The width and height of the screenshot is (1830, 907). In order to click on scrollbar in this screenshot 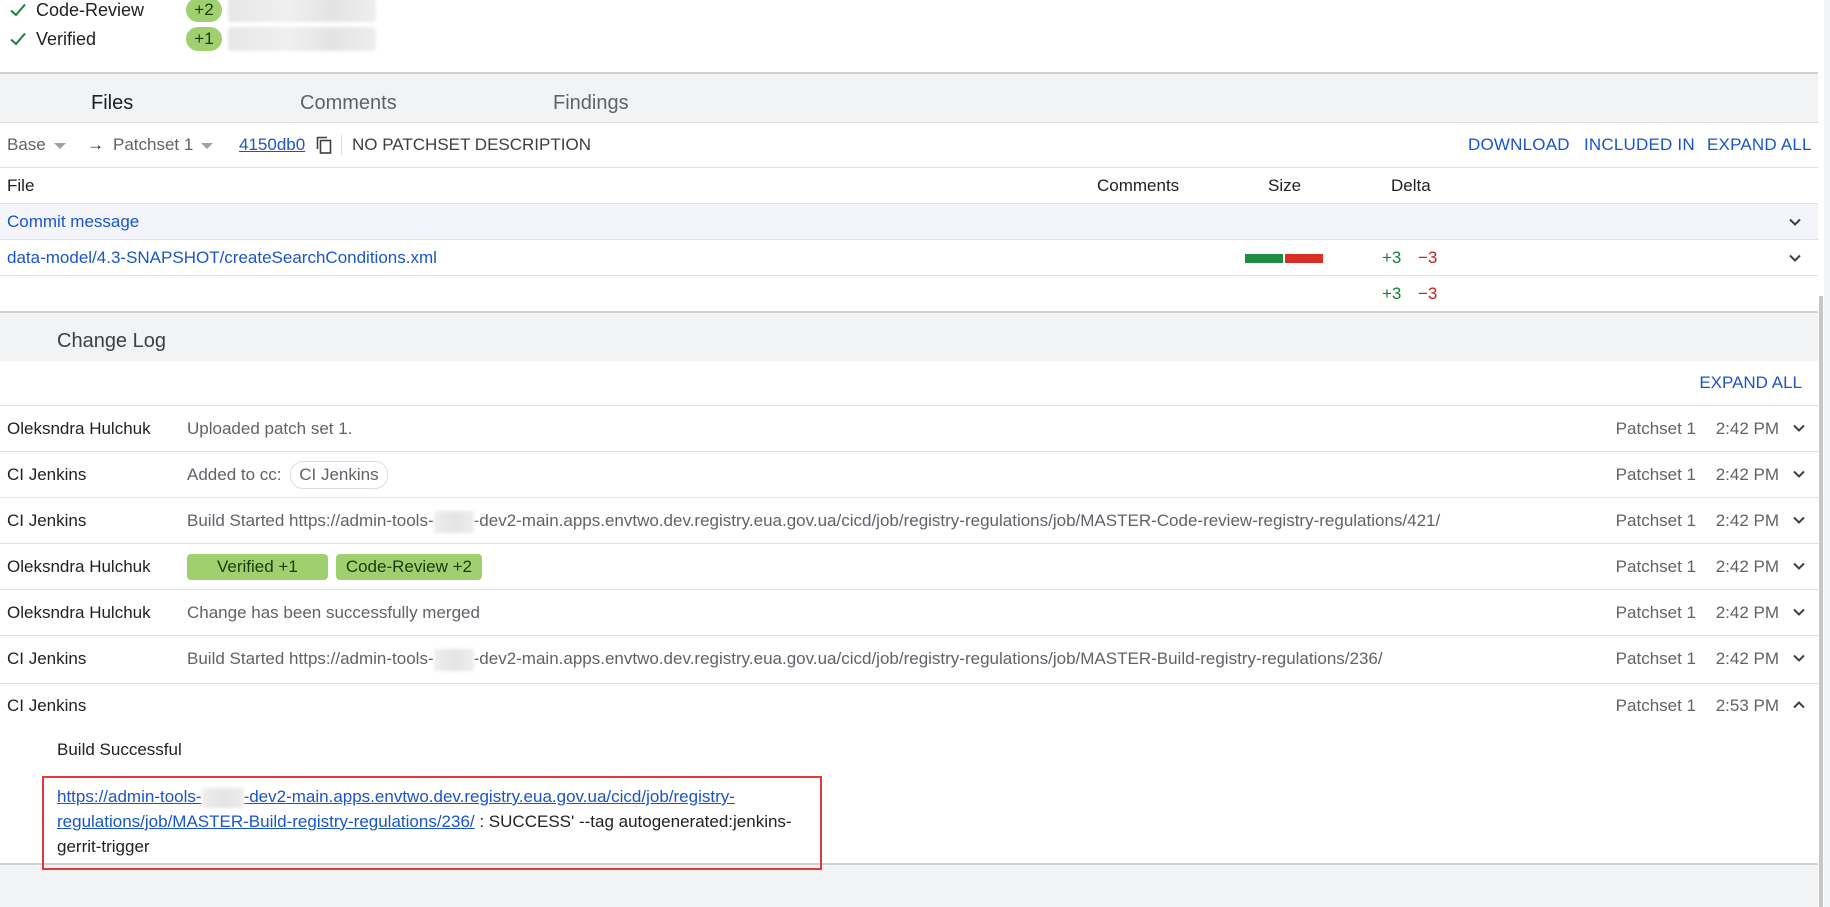, I will do `click(1821, 453)`.